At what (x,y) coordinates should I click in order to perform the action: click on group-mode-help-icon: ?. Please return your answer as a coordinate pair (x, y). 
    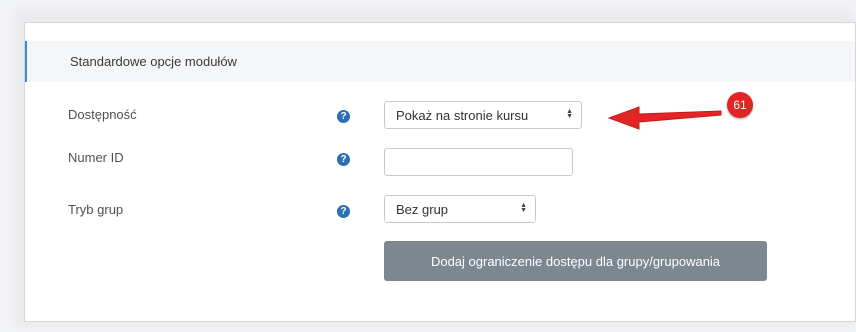
    Looking at the image, I should click on (343, 211).